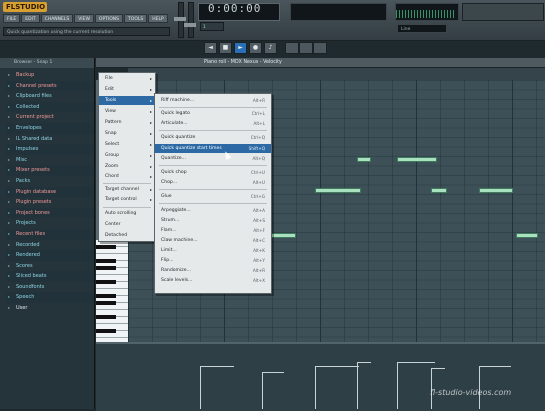 This screenshot has height=411, width=545. What do you see at coordinates (213, 280) in the screenshot?
I see `menu-item-scale-levels: Scale levels... Alt+X` at bounding box center [213, 280].